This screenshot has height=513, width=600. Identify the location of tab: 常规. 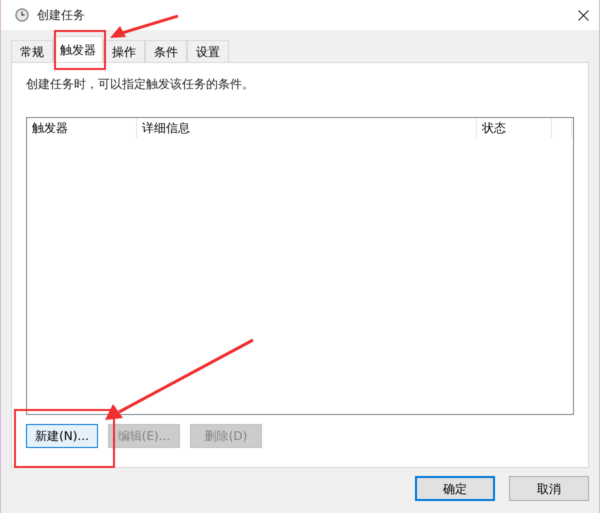
(32, 51).